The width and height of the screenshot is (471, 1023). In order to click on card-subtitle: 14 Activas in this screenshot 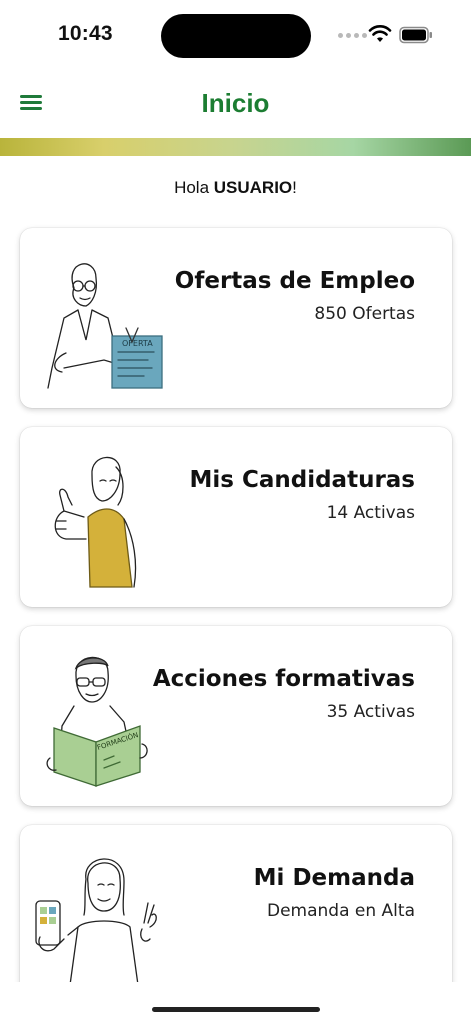, I will do `click(370, 513)`.